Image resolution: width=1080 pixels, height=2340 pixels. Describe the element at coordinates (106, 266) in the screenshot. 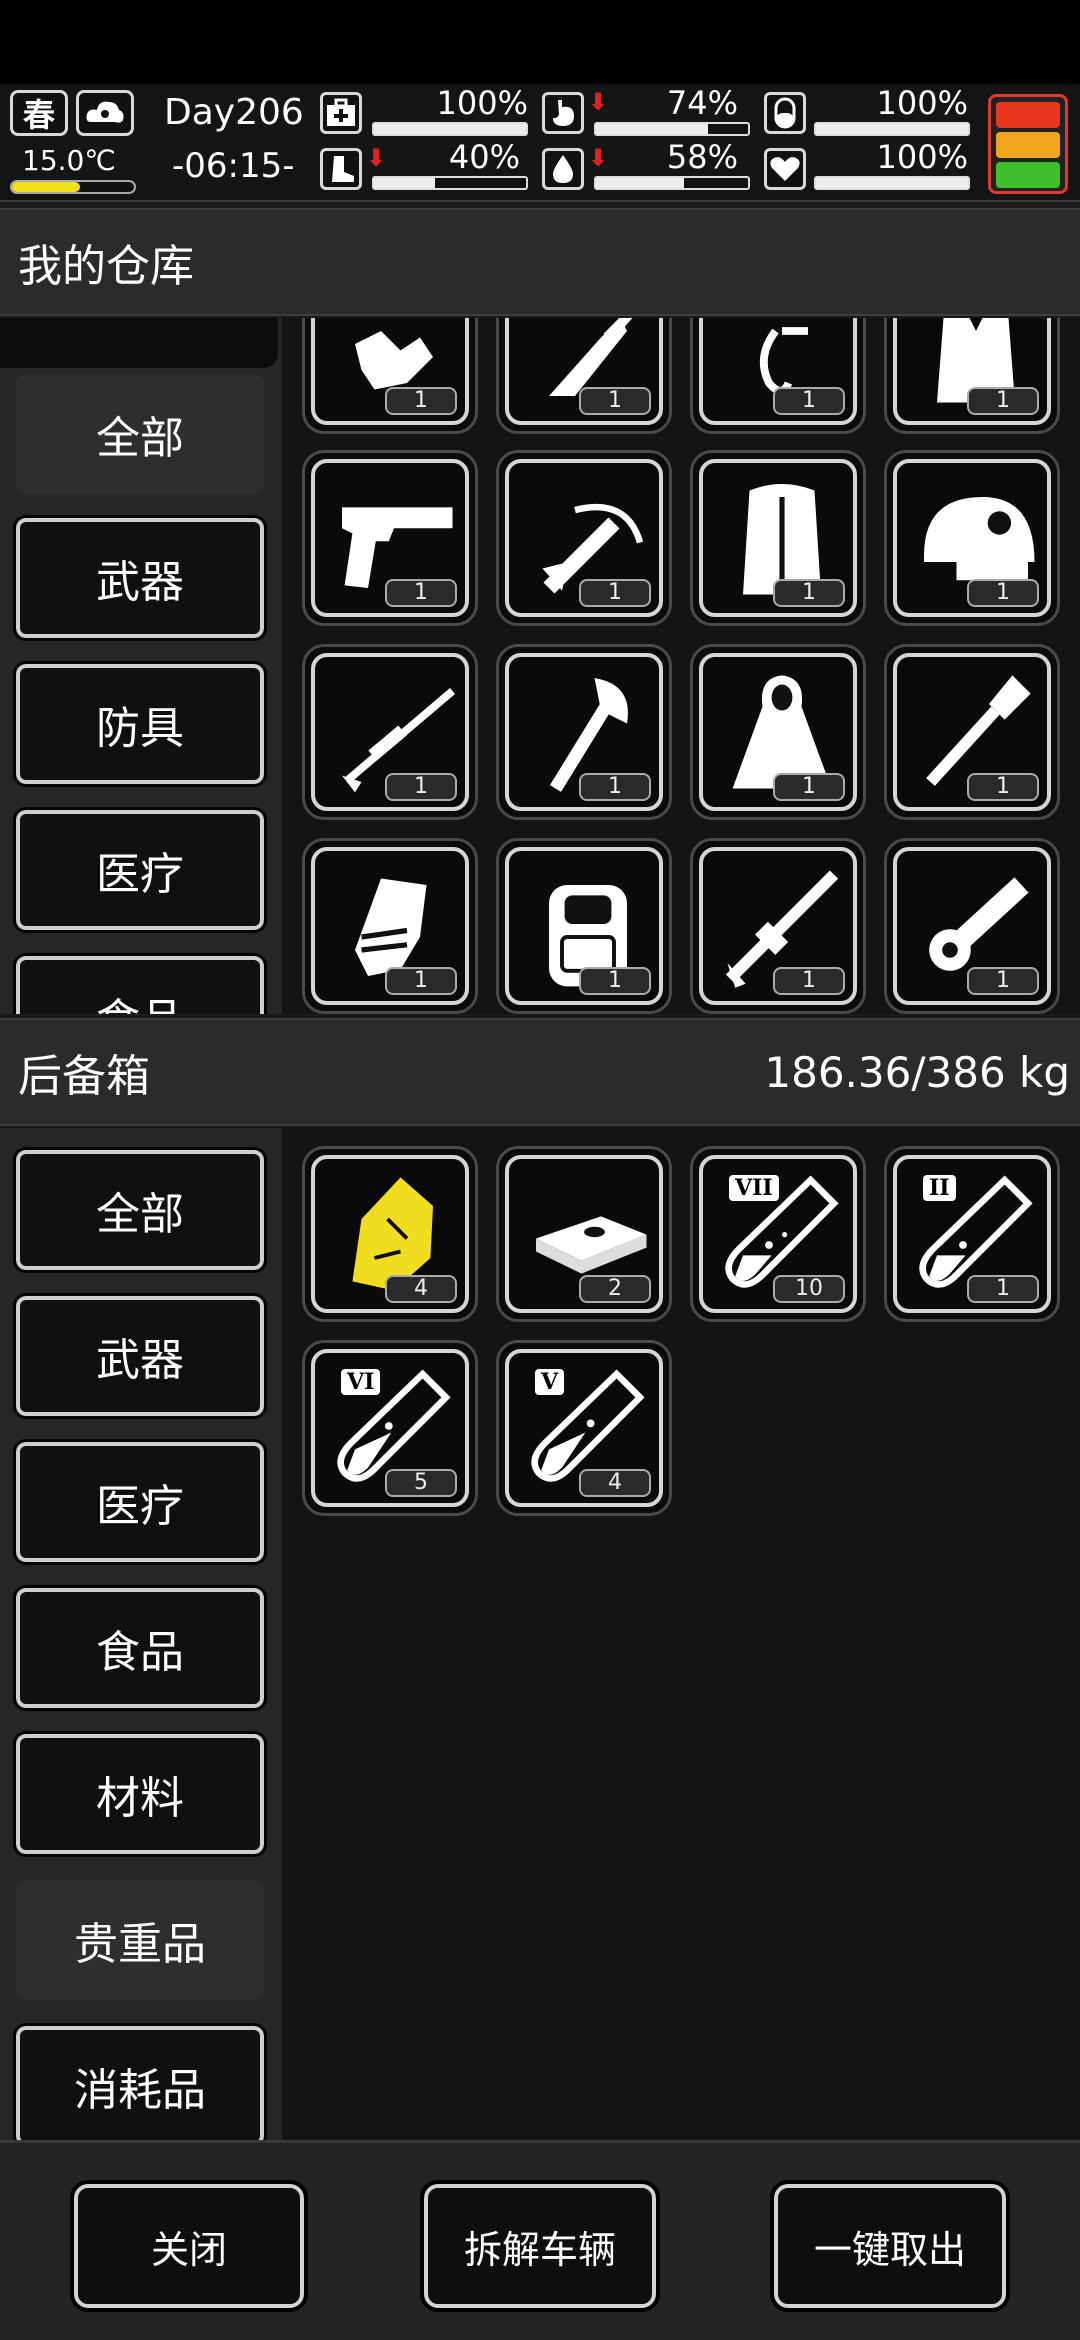

I see `warehouse-title: 我的仓库` at that location.